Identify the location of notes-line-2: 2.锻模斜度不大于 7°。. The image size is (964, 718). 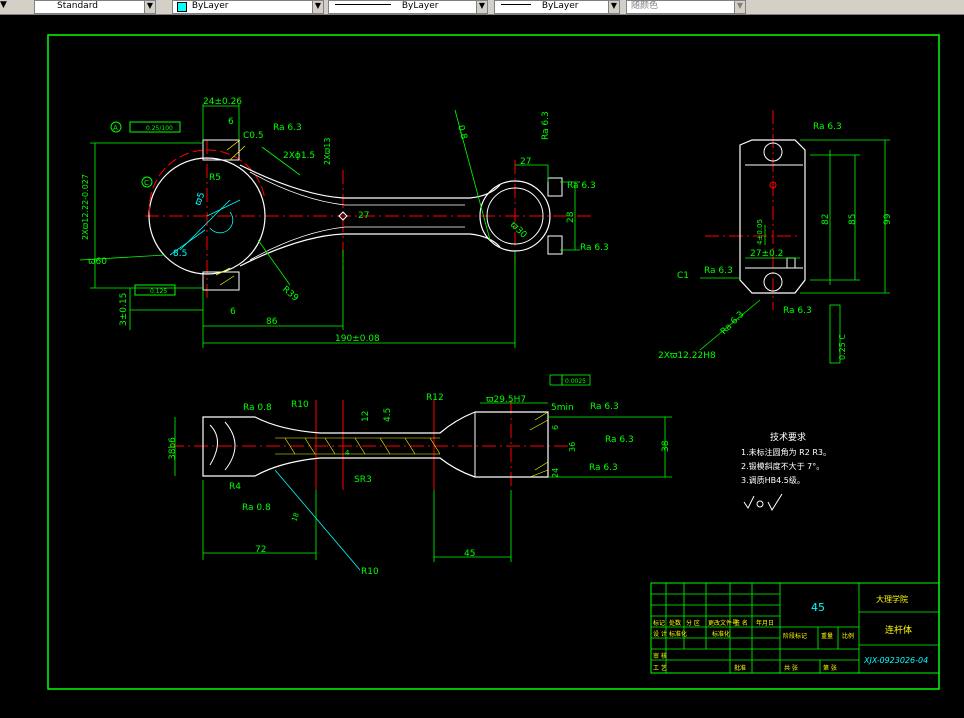
(782, 466).